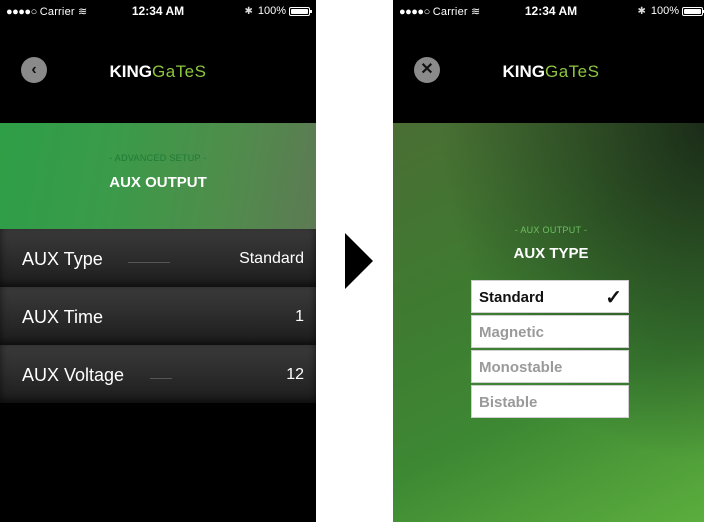 This screenshot has width=704, height=522. What do you see at coordinates (299, 316) in the screenshot?
I see `row-value: 1` at bounding box center [299, 316].